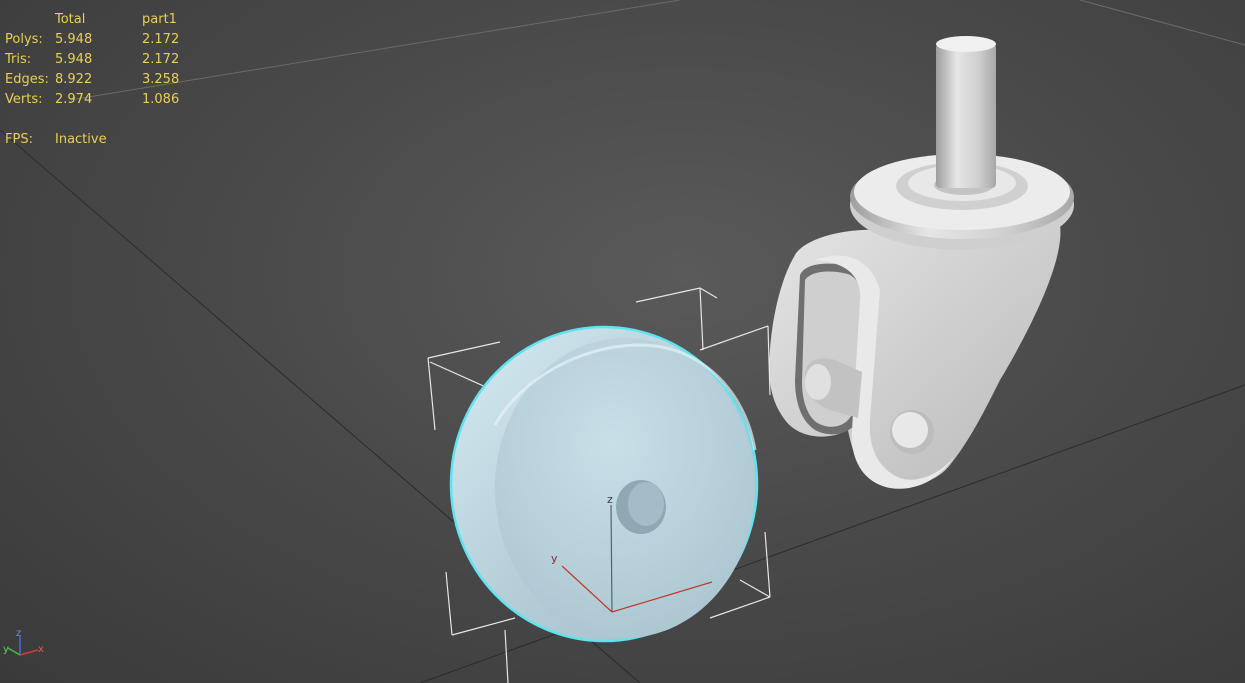  I want to click on stats-label: Verts:, so click(24, 99).